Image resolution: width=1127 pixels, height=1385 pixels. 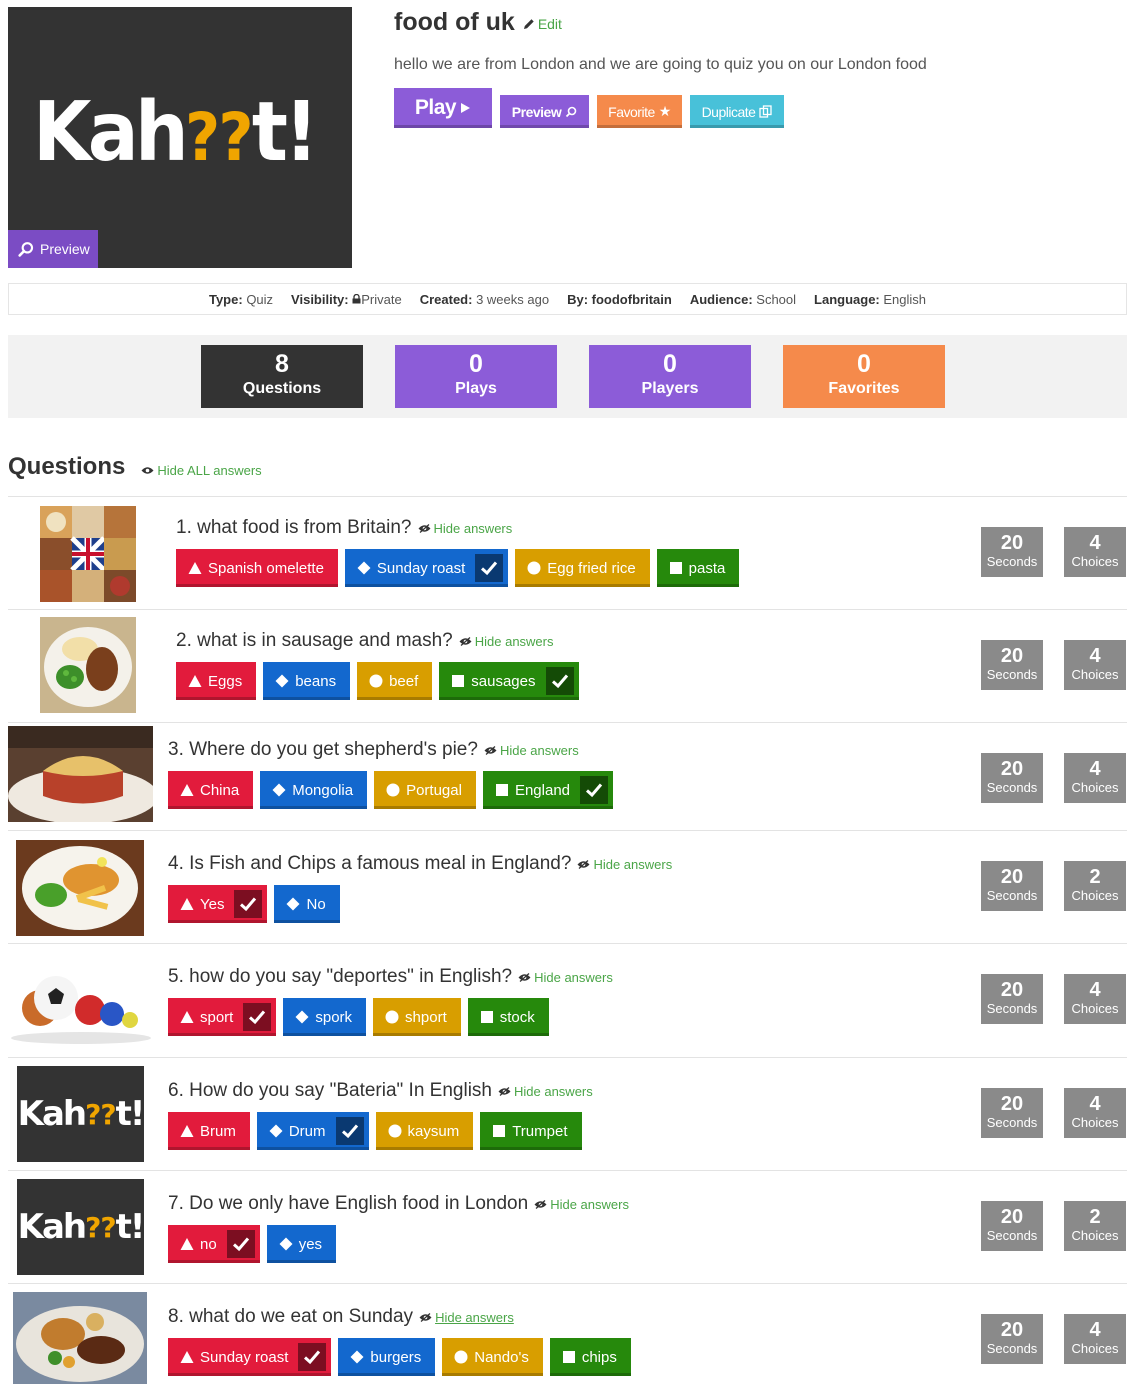 What do you see at coordinates (443, 108) in the screenshot?
I see `play-button: Play` at bounding box center [443, 108].